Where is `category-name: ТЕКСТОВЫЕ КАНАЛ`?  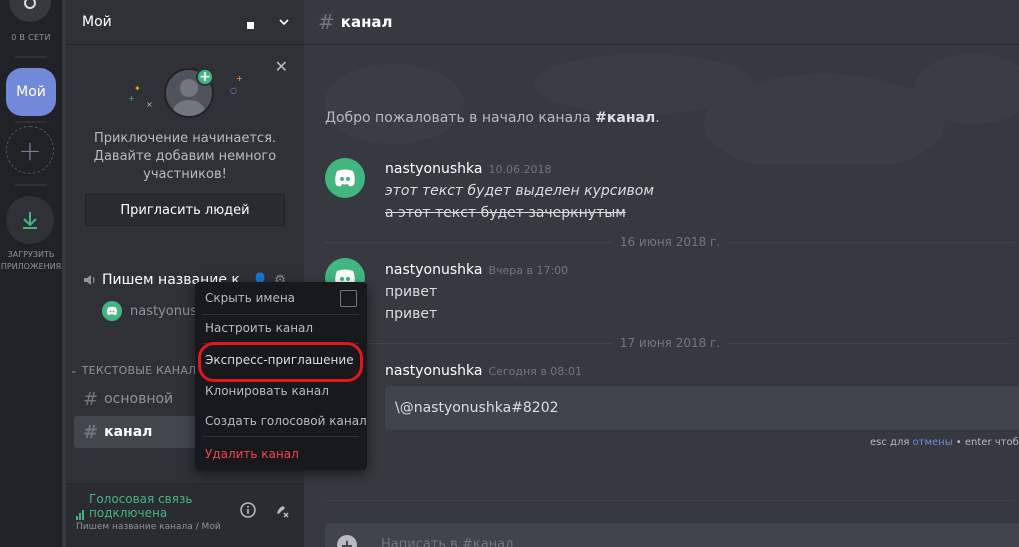 category-name: ТЕКСТОВЫЕ КАНАЛ is located at coordinates (139, 370).